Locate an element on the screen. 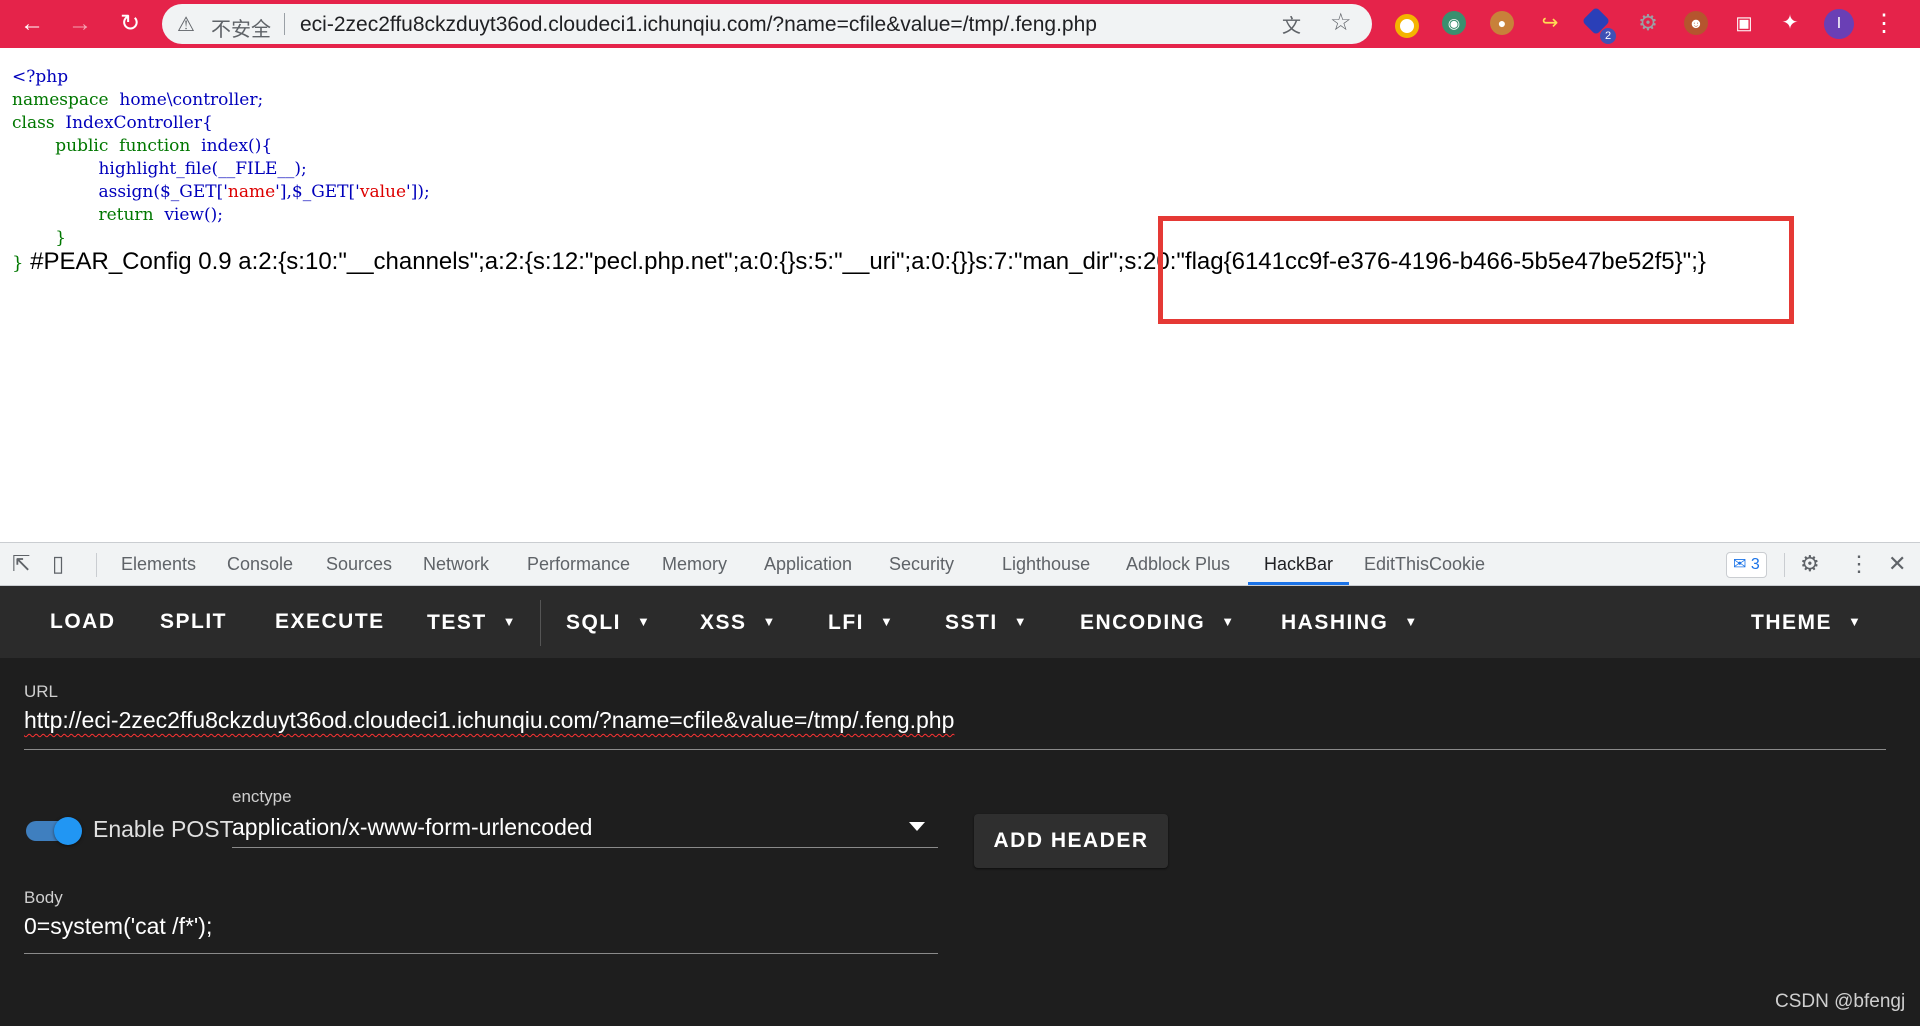  sqli-menu: SQLI ▼ is located at coordinates (608, 622).